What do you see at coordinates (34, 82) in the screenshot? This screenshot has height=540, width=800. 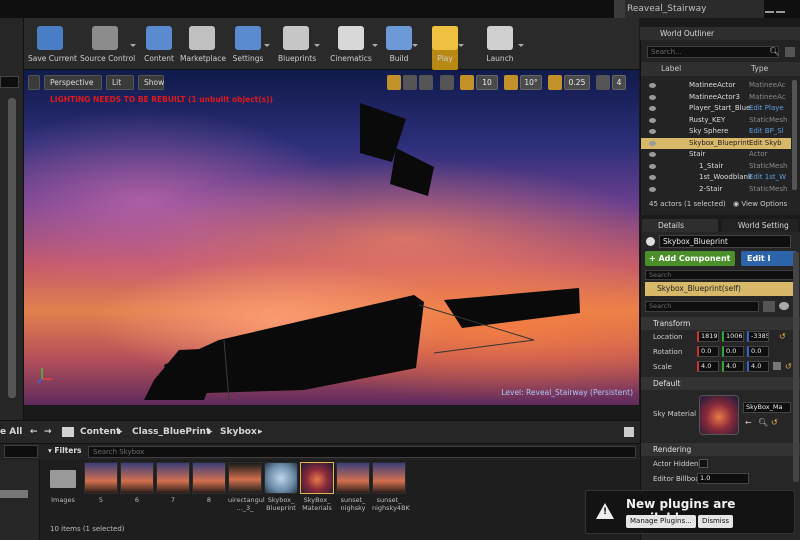 I see `viewport-options-button` at bounding box center [34, 82].